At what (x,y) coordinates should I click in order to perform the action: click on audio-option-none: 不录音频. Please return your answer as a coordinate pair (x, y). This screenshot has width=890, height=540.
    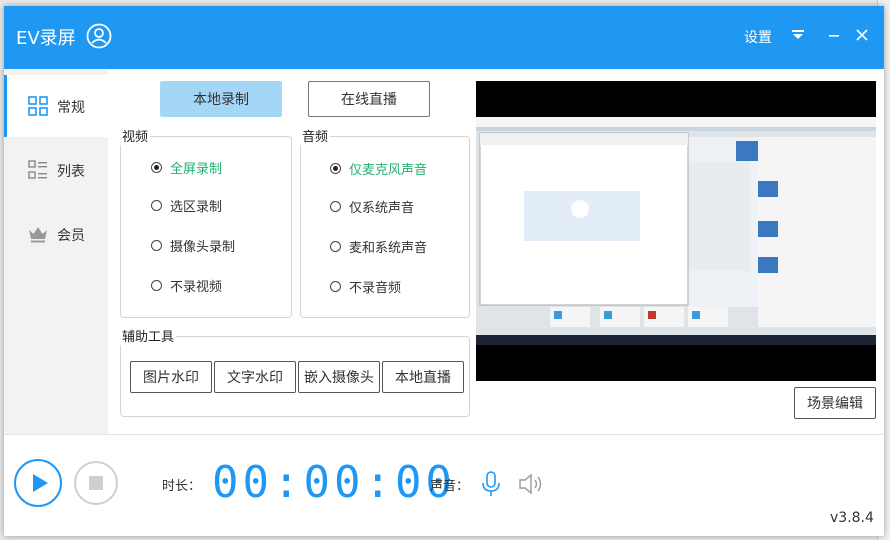
    Looking at the image, I should click on (365, 286).